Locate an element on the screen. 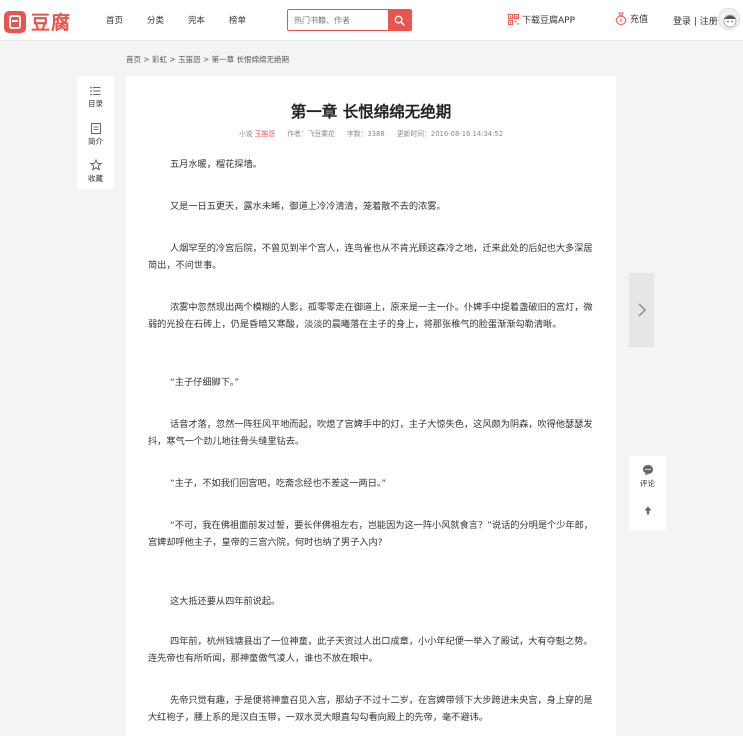 The image size is (743, 736). star-icon is located at coordinates (95, 164).